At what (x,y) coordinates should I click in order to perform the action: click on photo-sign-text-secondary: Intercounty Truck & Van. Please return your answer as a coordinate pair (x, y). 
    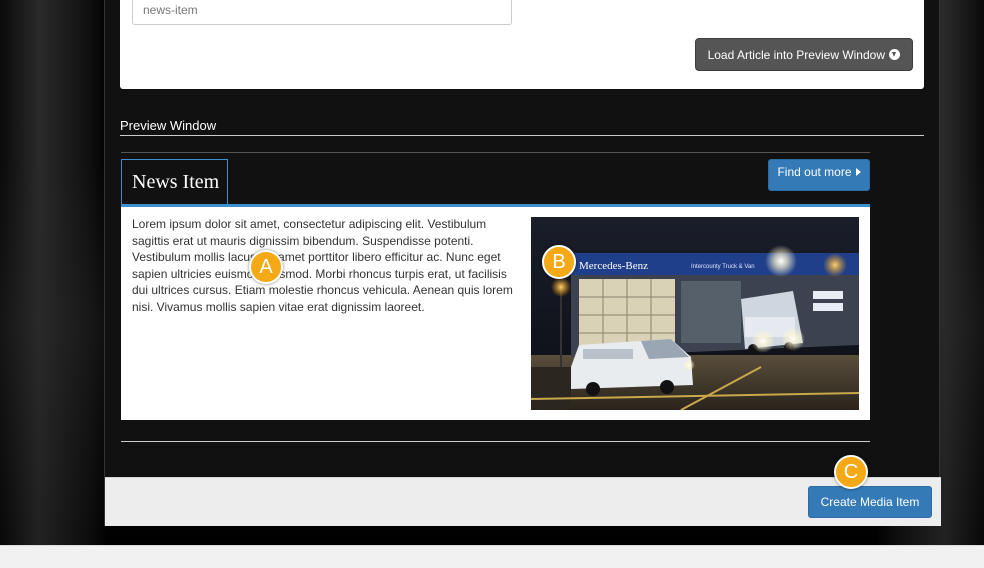
    Looking at the image, I should click on (723, 267).